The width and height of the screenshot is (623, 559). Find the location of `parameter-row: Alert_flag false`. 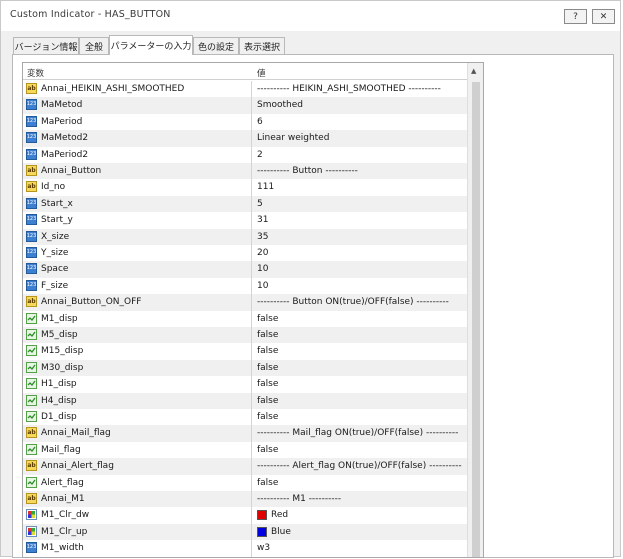

parameter-row: Alert_flag false is located at coordinates (253, 482).